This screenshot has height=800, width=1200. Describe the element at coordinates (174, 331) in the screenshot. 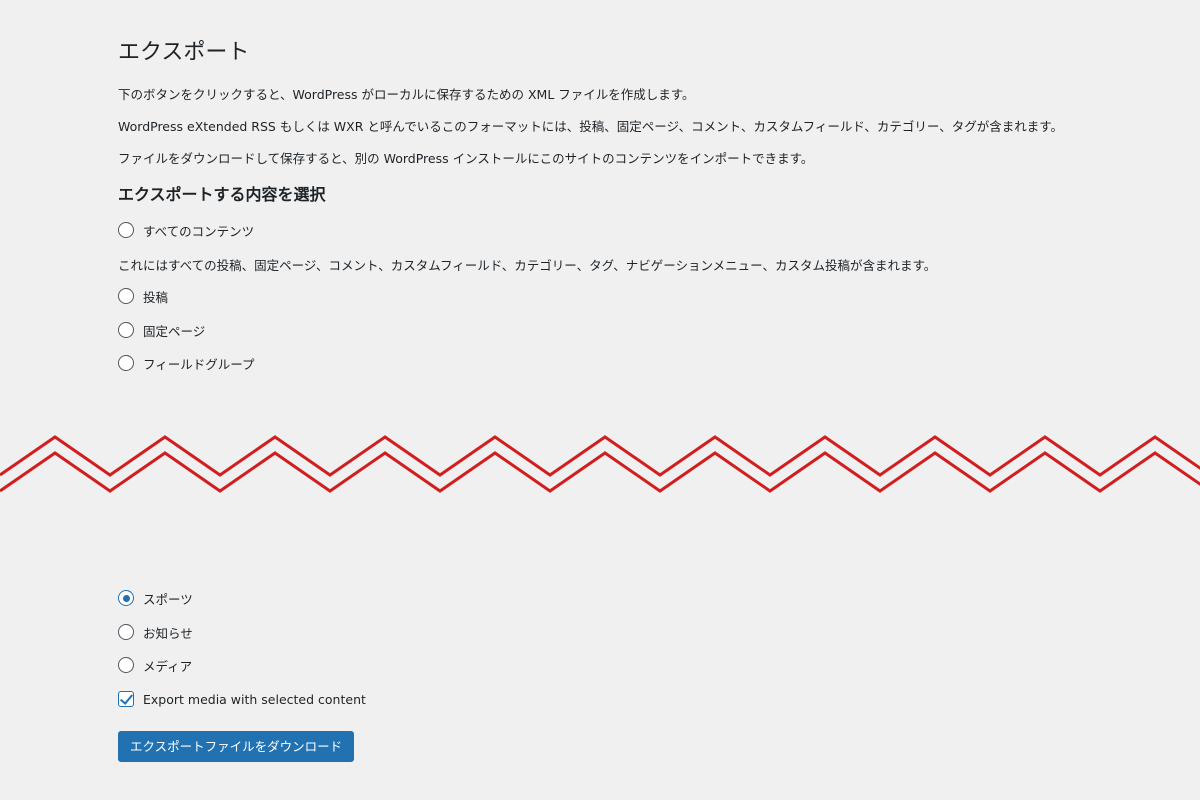

I see `radio-pages-label: 固定ページ` at that location.